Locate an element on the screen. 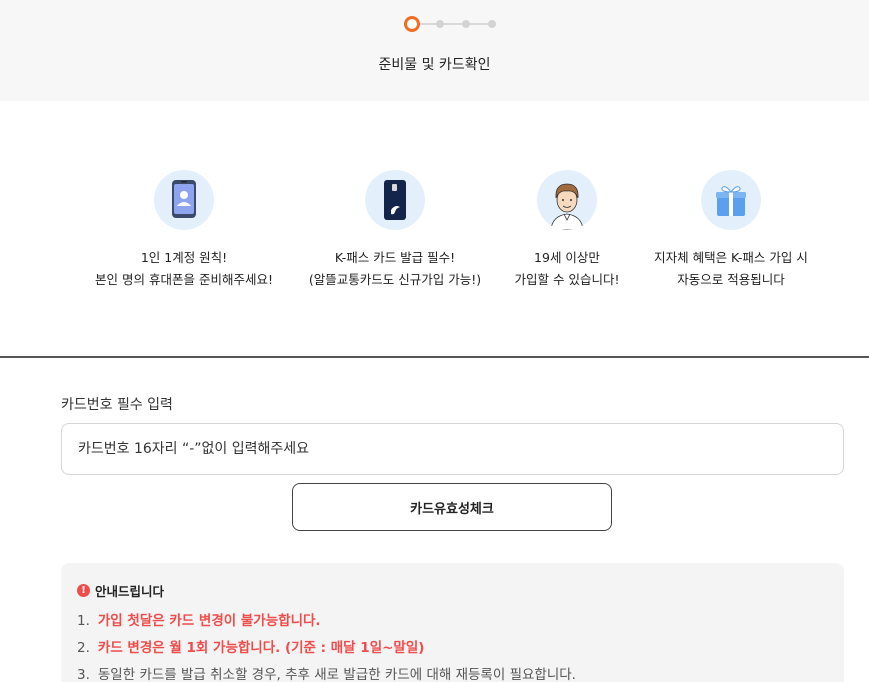 The image size is (869, 682). feature-line2: 자동으로 적용됩니다 is located at coordinates (731, 279).